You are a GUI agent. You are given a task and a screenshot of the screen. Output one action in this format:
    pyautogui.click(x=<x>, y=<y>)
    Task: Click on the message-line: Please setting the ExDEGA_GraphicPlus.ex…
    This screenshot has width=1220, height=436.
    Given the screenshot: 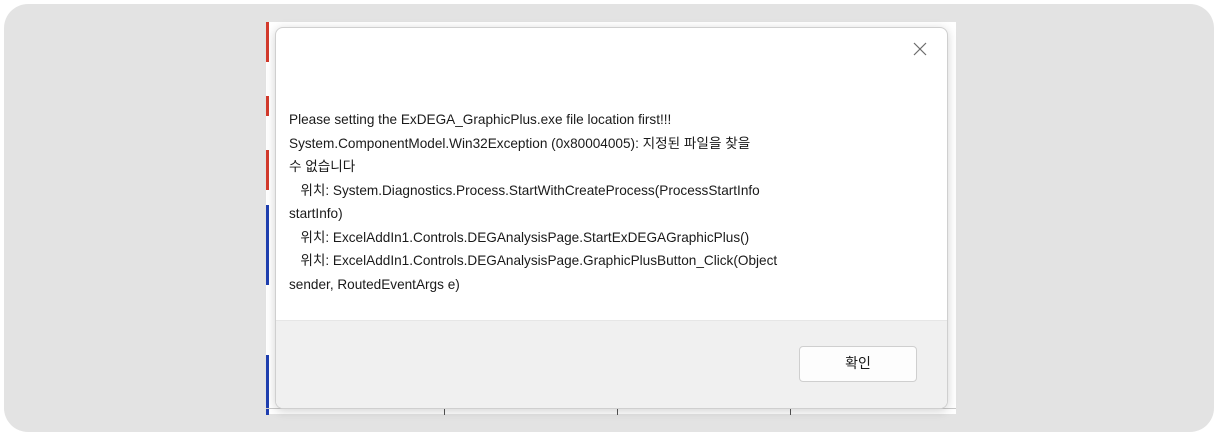 What is the action you would take?
    pyautogui.click(x=480, y=119)
    